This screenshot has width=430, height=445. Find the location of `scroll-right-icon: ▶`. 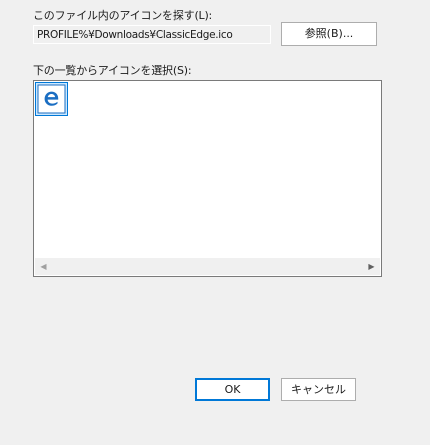

scroll-right-icon: ▶ is located at coordinates (371, 266).